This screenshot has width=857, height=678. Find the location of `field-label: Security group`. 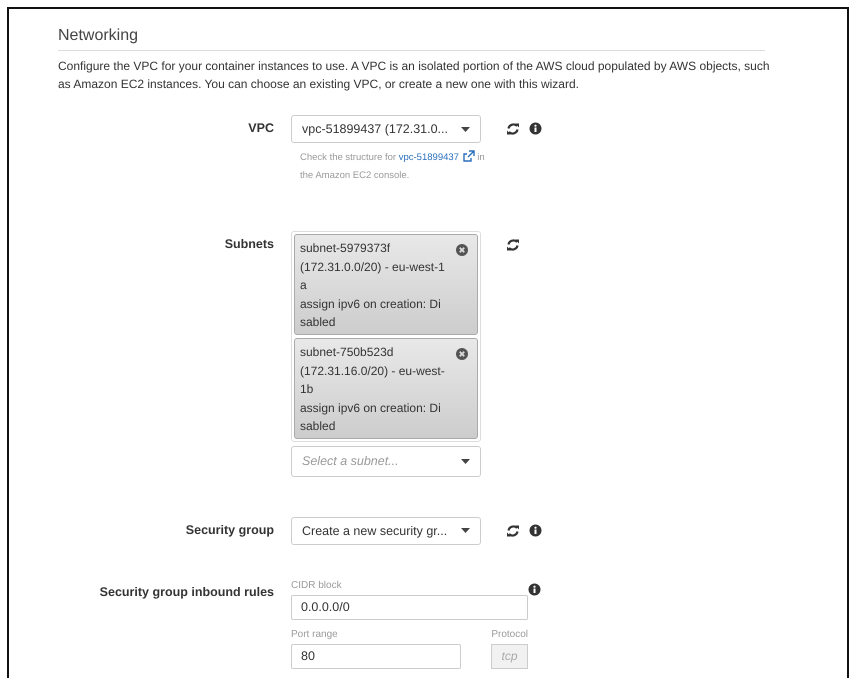

field-label: Security group is located at coordinates (229, 529).